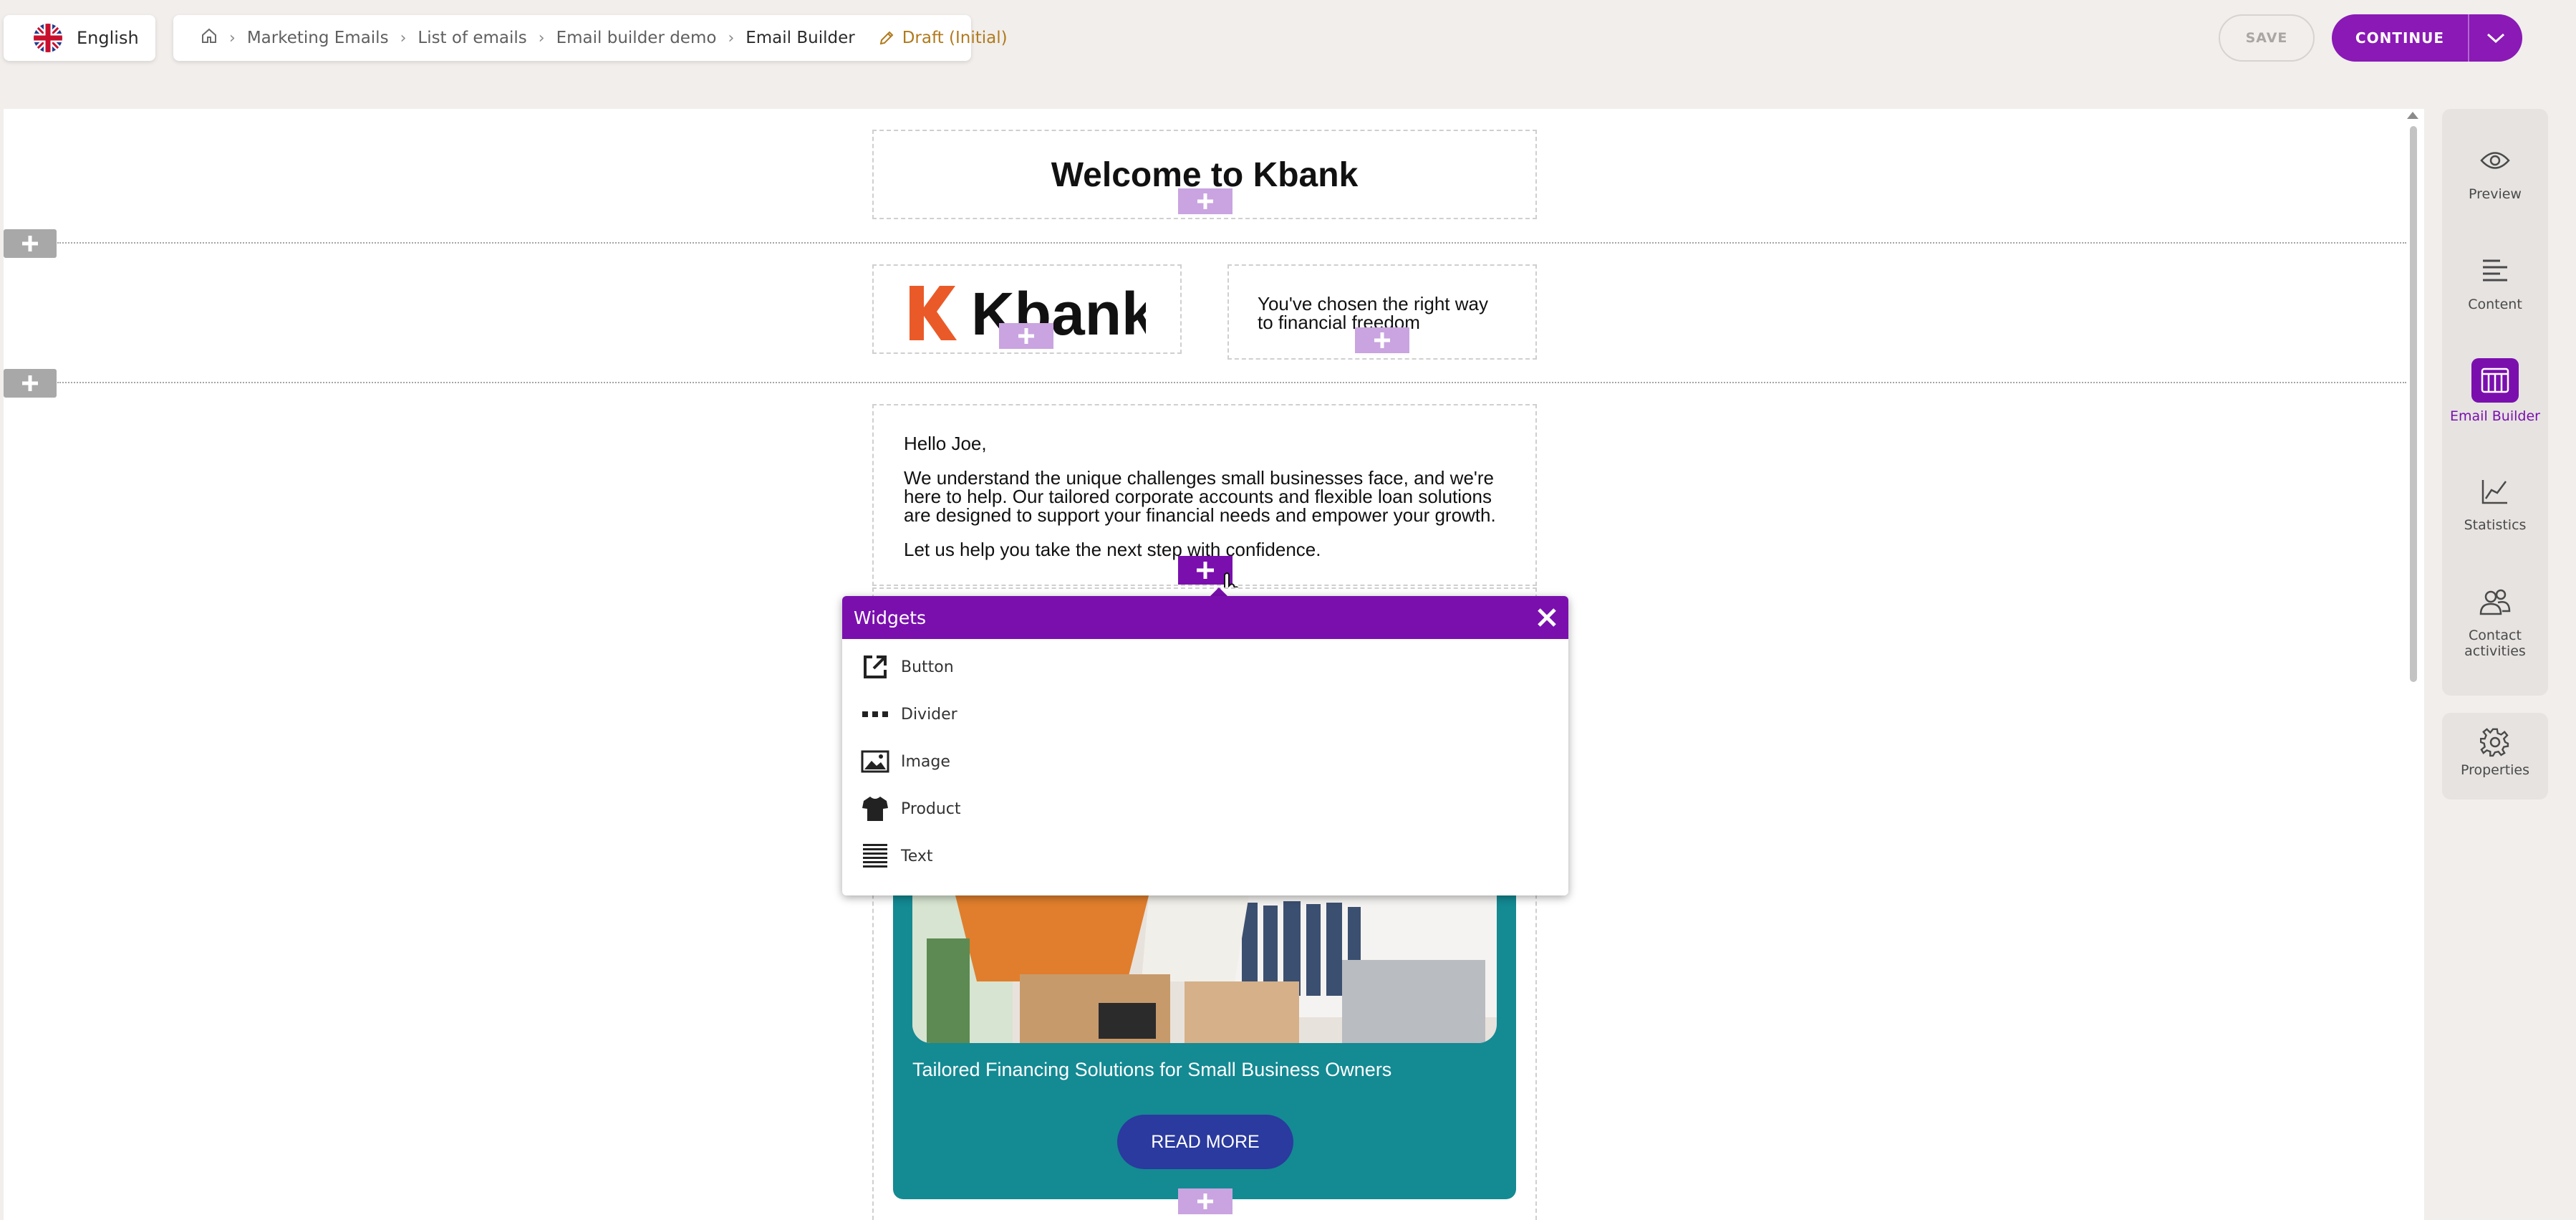 The width and height of the screenshot is (2576, 1220). I want to click on read-more-button: READ MORE, so click(1205, 1142).